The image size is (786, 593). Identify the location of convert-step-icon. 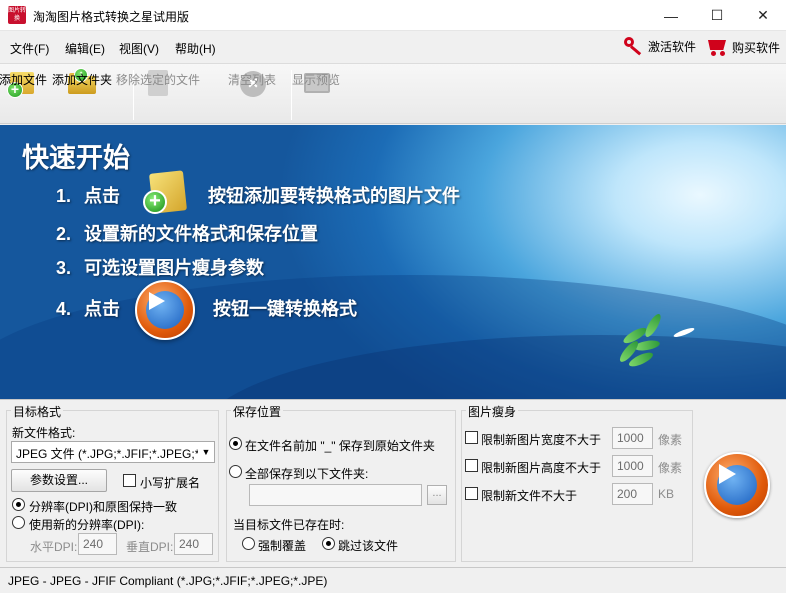
(165, 310).